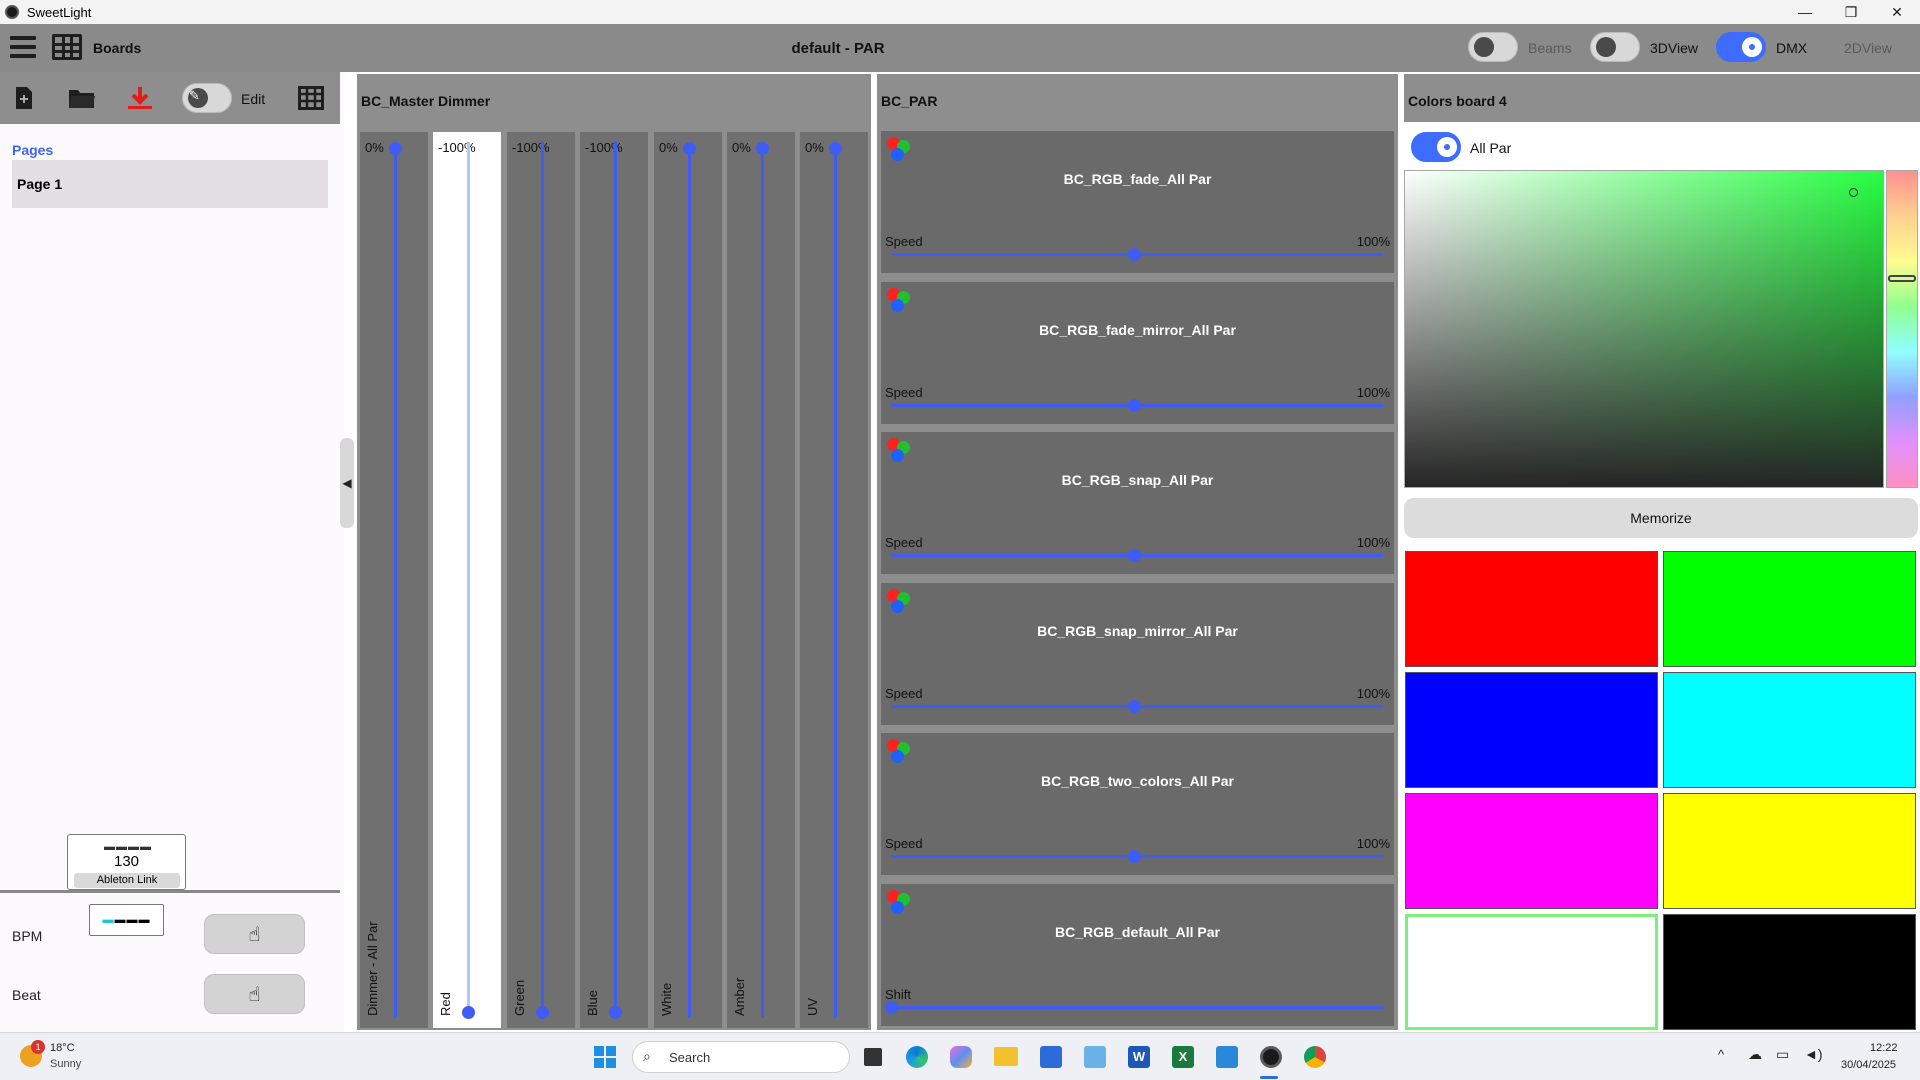 The image size is (1920, 1080). Describe the element at coordinates (1493, 47) in the screenshot. I see `beams-toggle` at that location.